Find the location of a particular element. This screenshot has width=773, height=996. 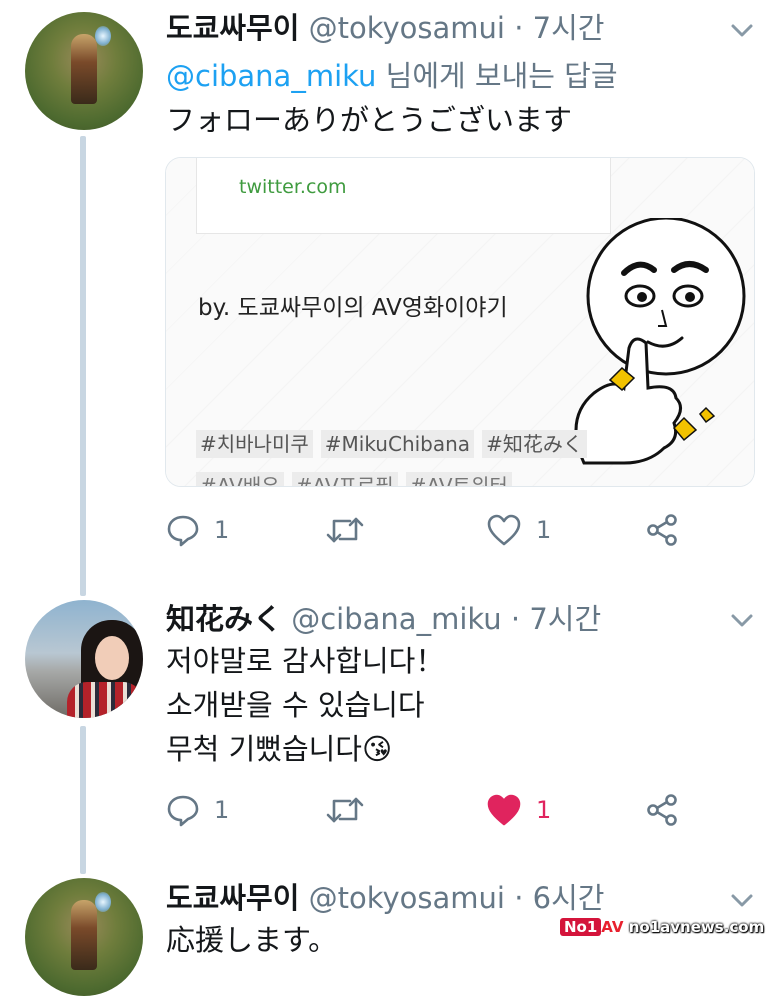

timestamp: 6시간 is located at coordinates (569, 898).